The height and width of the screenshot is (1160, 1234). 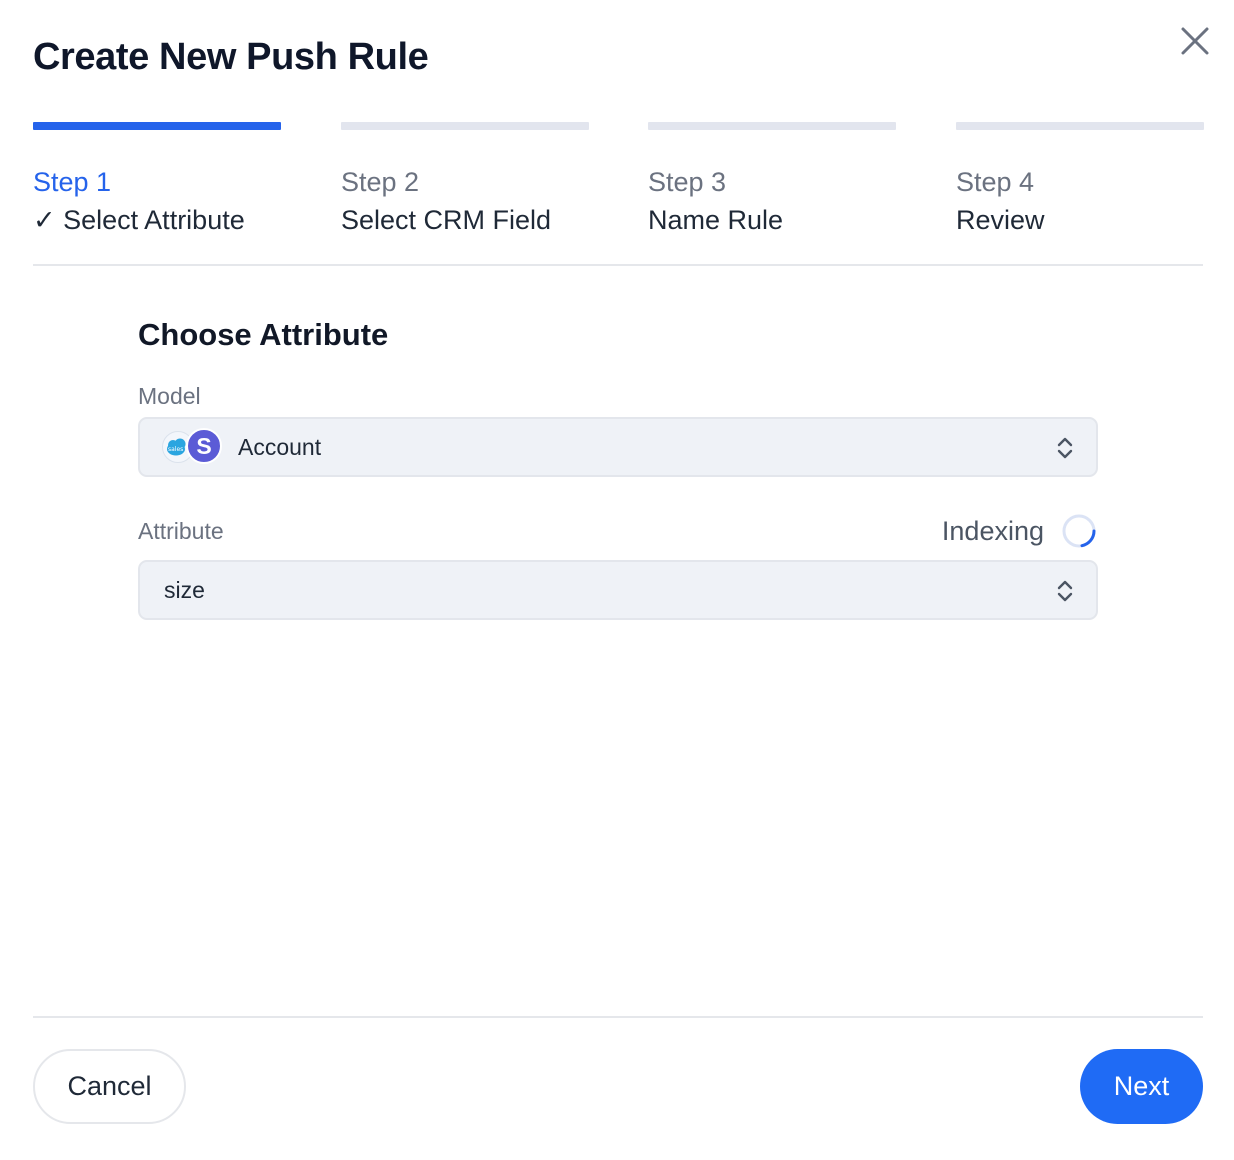 I want to click on s-logo-icon: S, so click(x=204, y=446).